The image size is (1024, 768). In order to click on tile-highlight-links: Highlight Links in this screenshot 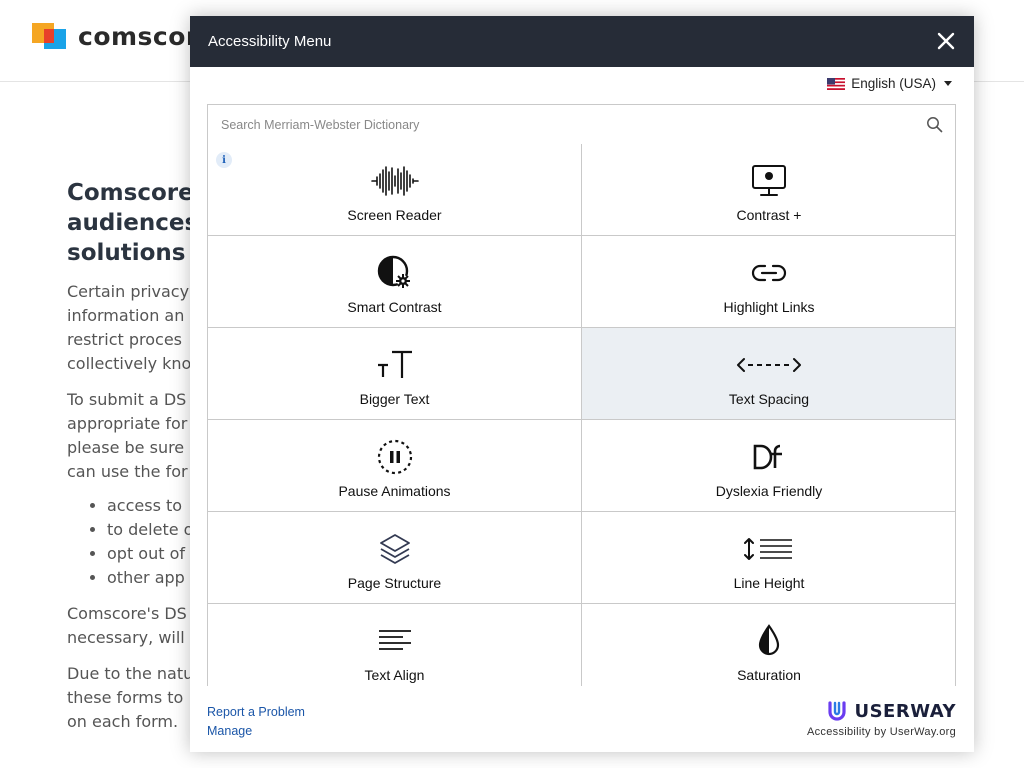, I will do `click(768, 282)`.